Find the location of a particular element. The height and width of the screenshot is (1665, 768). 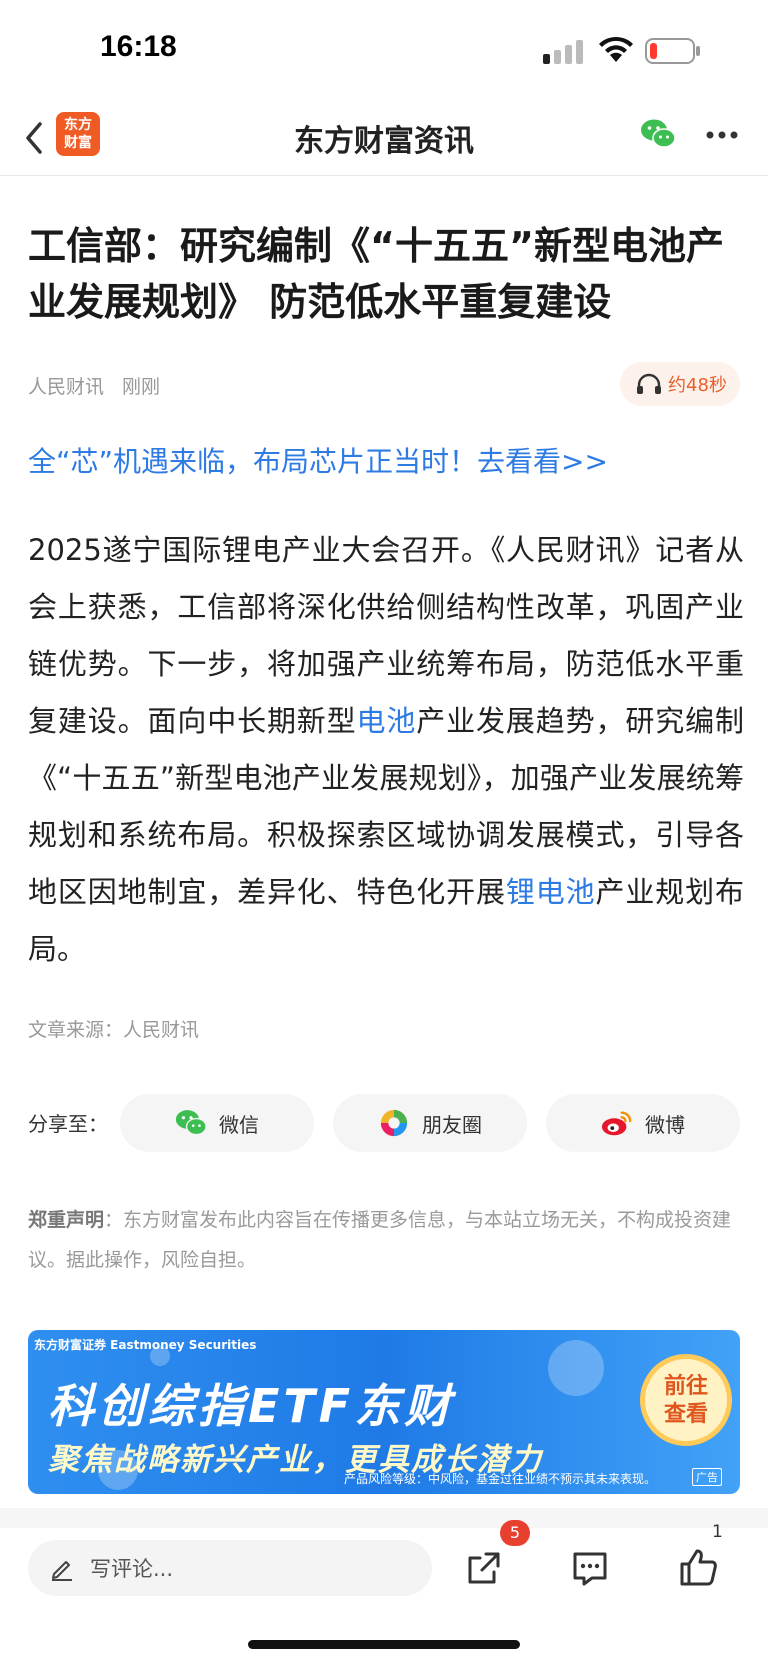

share-label: 分享至： is located at coordinates (68, 1124).